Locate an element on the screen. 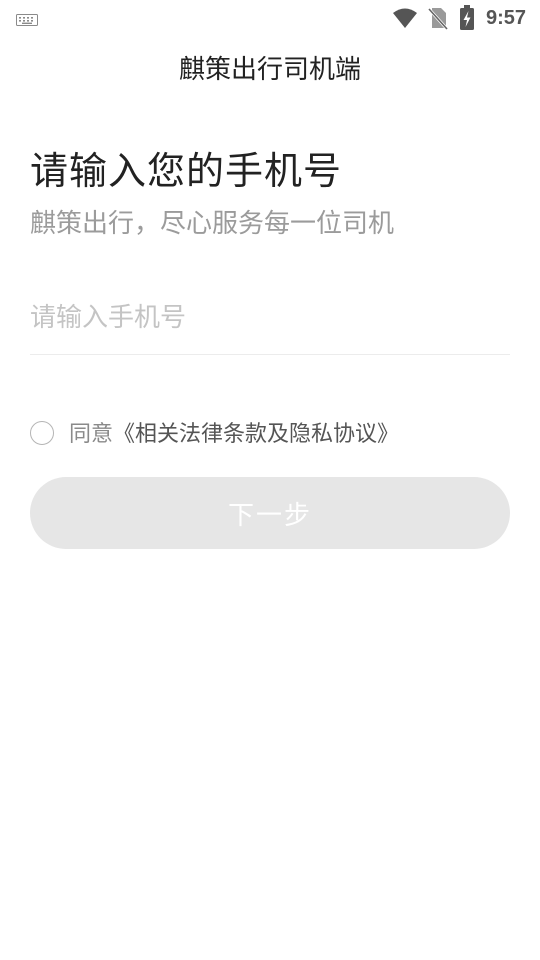  headline: 请输入您的手机号 is located at coordinates (186, 171).